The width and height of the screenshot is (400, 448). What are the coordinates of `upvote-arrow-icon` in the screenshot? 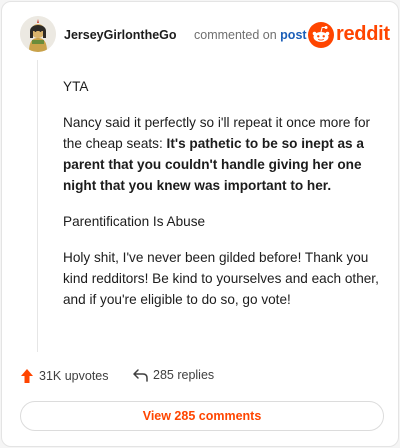 It's located at (27, 376).